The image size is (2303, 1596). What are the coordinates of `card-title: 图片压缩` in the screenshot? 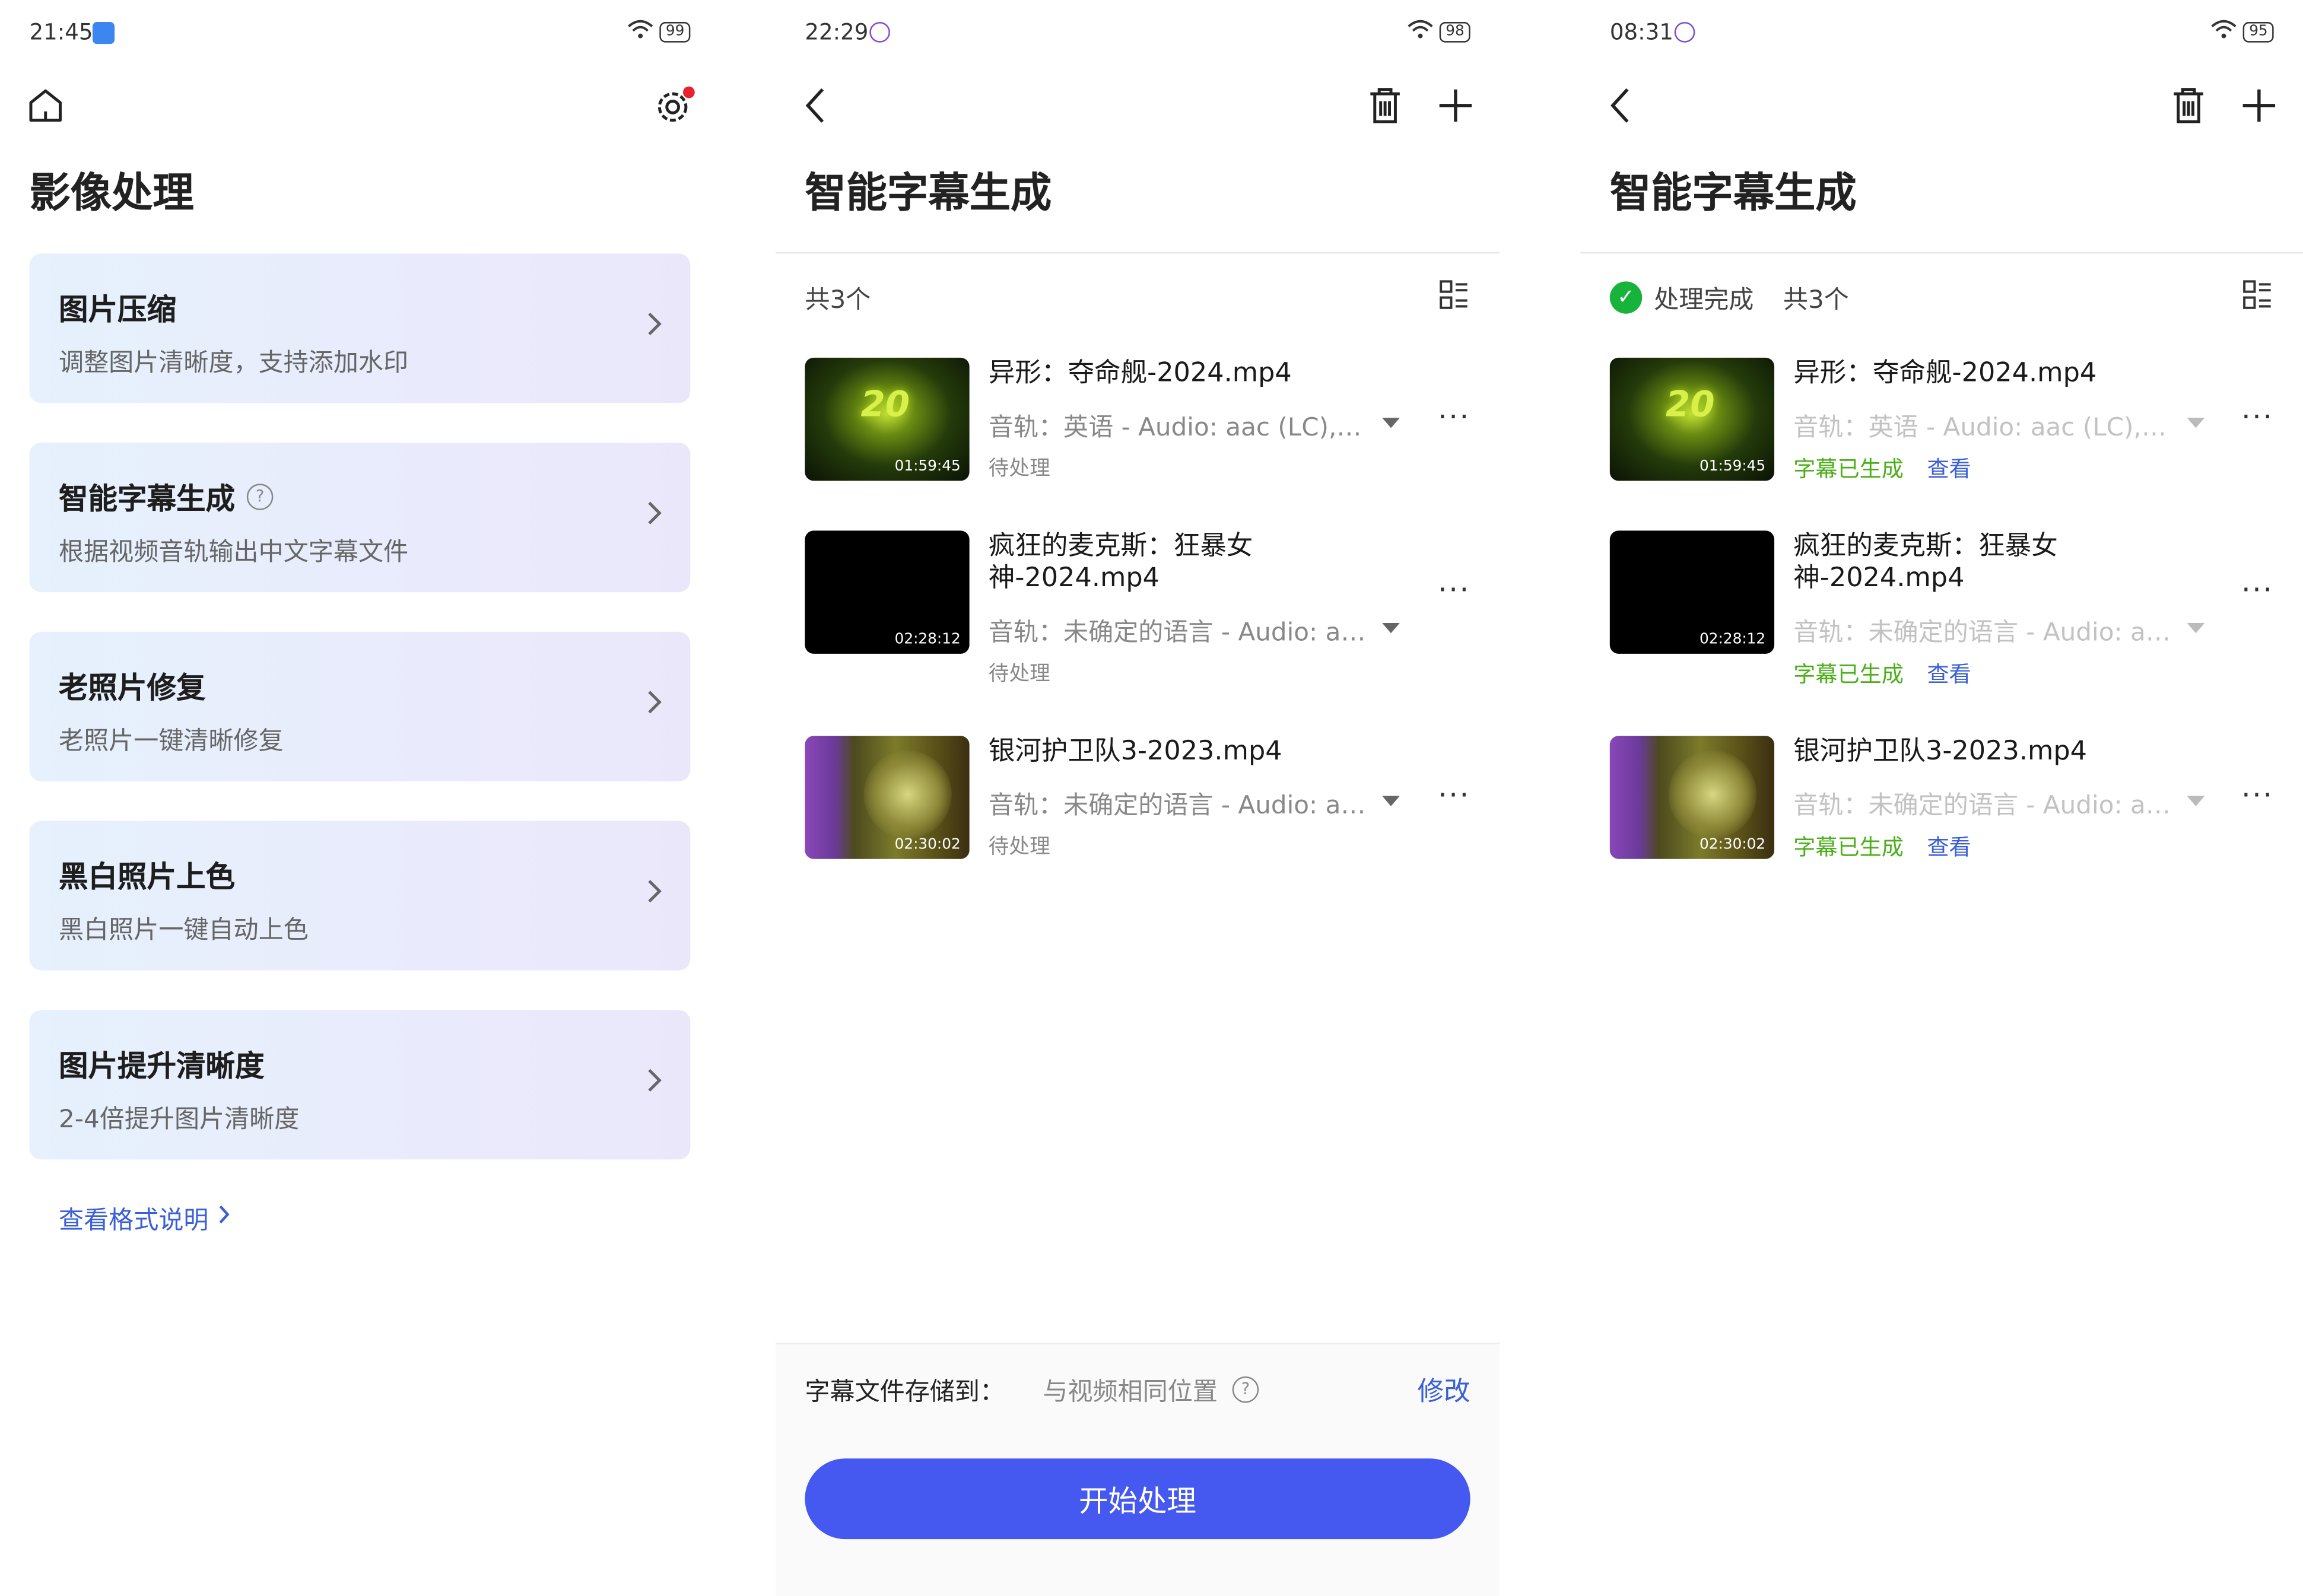 It's located at (118, 309).